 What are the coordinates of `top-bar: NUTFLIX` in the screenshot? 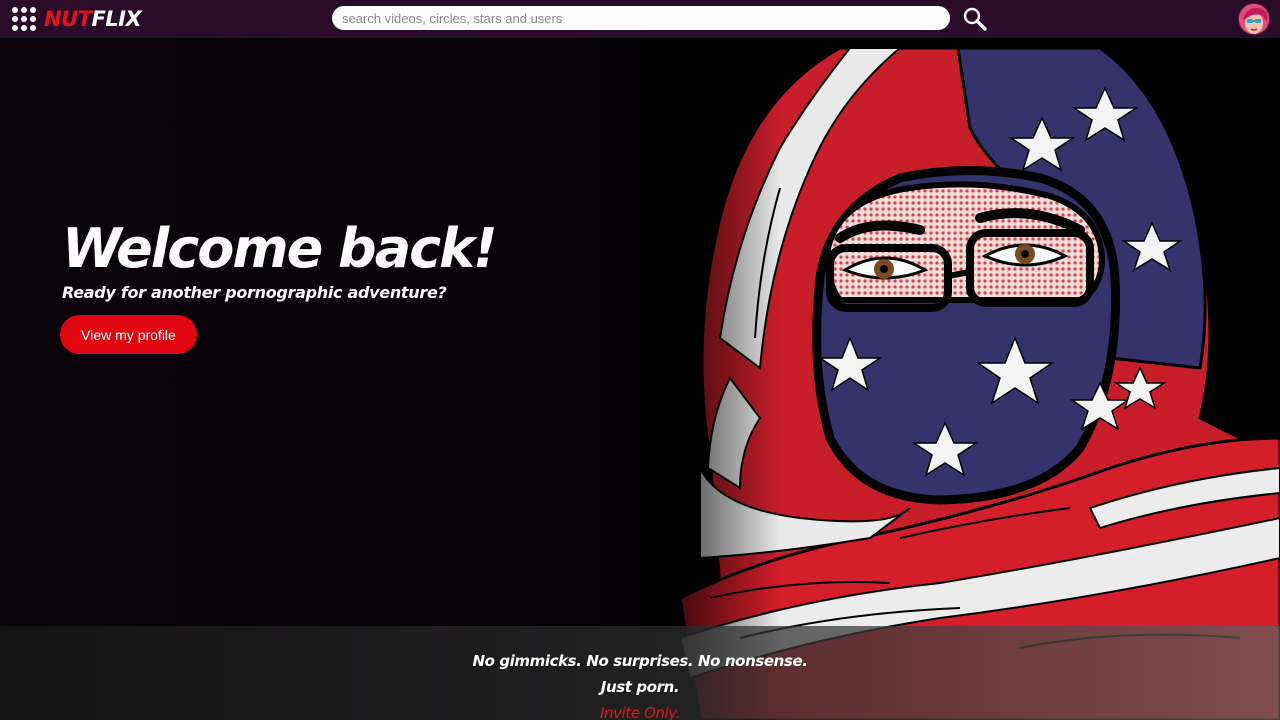 It's located at (640, 19).